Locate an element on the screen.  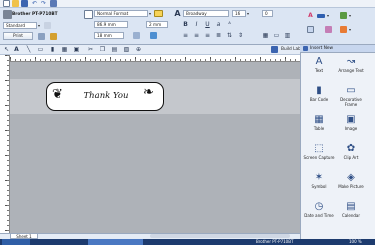
line-style-icon is located at coordinates (343, 29).